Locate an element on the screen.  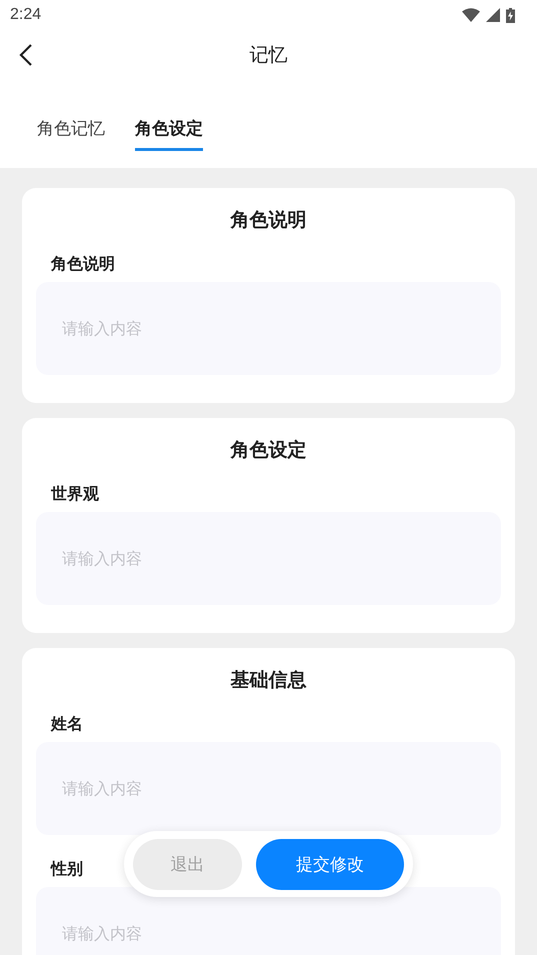
field-label: 姓名 is located at coordinates (67, 724).